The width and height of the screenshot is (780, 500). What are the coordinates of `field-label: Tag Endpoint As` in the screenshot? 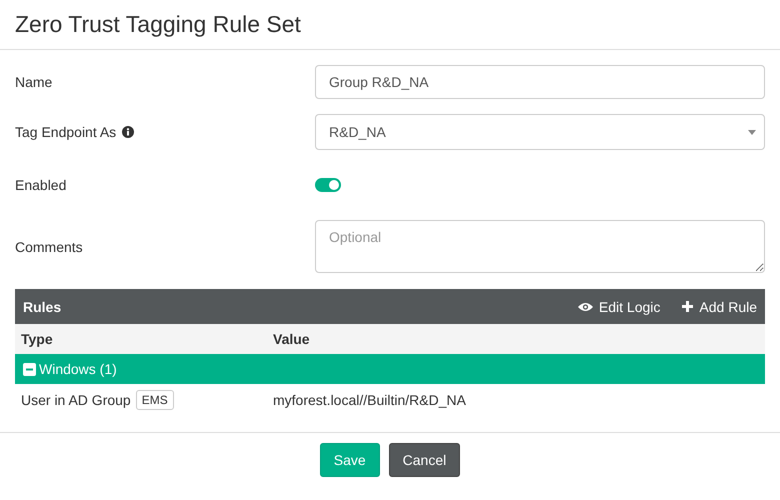 It's located at (65, 132).